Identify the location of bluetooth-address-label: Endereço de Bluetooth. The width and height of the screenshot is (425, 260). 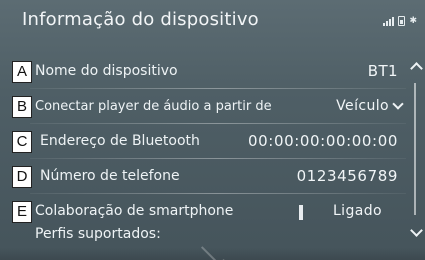
(120, 141).